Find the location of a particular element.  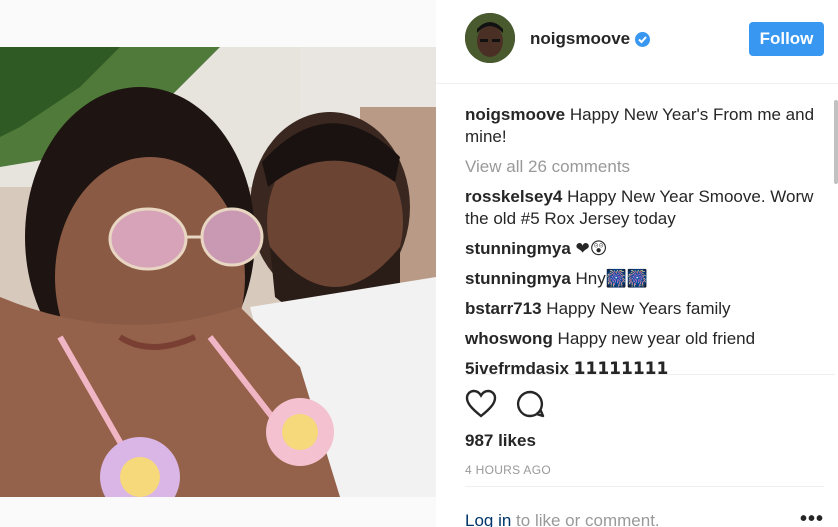

verified-badge-icon is located at coordinates (642, 39).